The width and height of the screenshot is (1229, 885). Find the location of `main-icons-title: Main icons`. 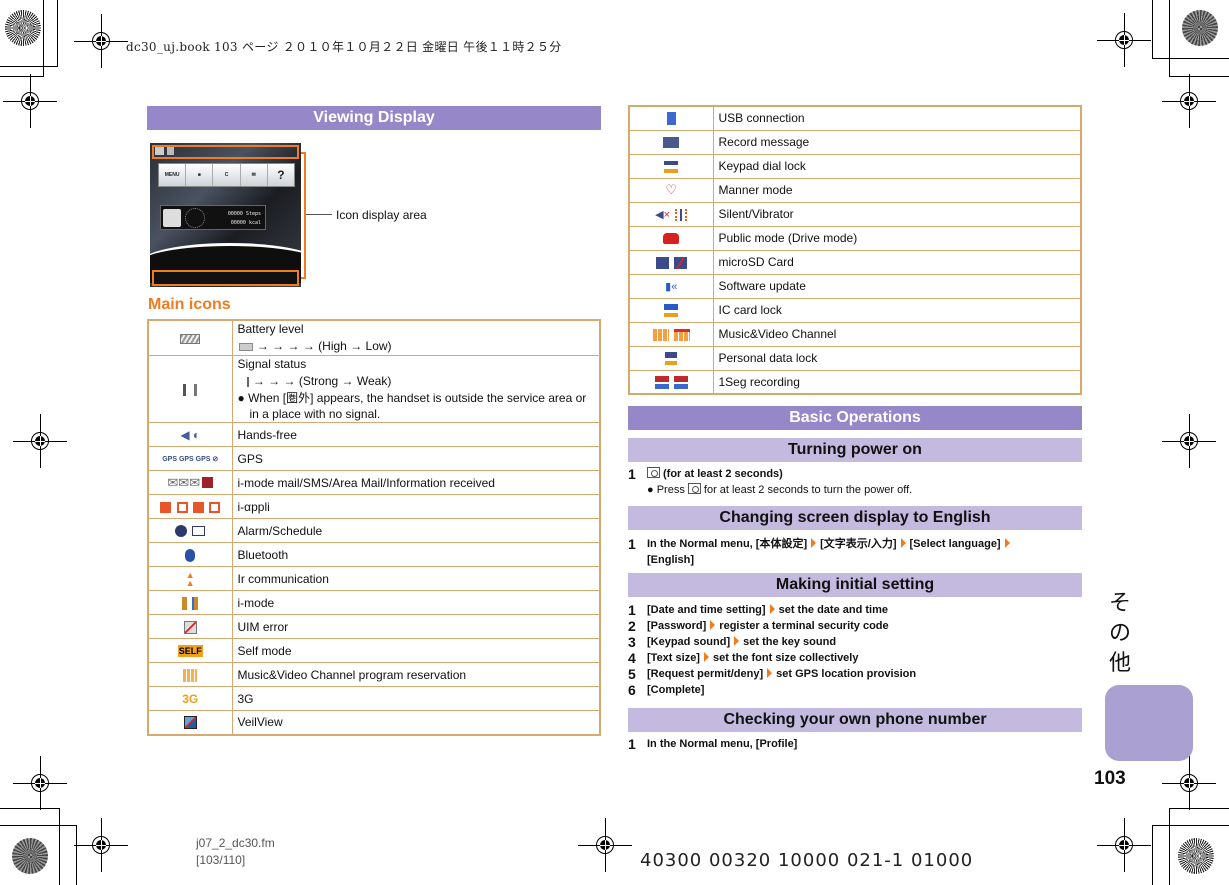

main-icons-title: Main icons is located at coordinates (189, 304).